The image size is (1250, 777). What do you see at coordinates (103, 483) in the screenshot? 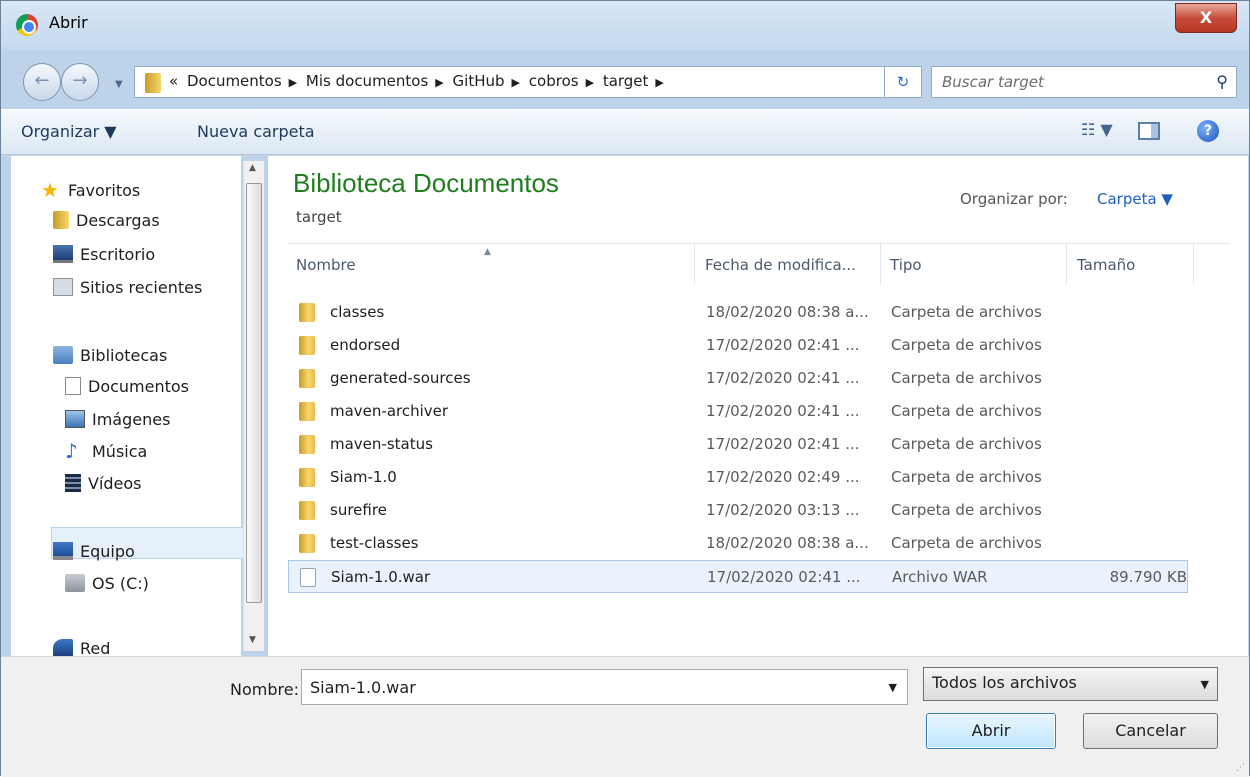
I see `sidebar-item-videos: Vídeos` at bounding box center [103, 483].